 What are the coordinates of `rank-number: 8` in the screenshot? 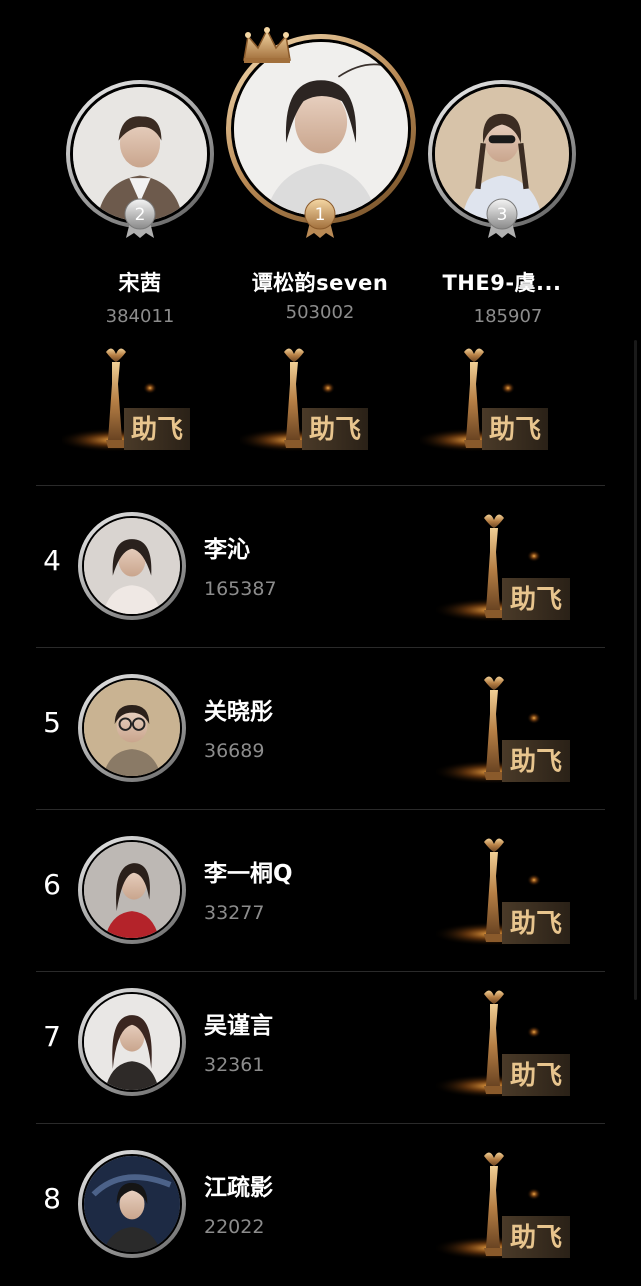 It's located at (52, 1198).